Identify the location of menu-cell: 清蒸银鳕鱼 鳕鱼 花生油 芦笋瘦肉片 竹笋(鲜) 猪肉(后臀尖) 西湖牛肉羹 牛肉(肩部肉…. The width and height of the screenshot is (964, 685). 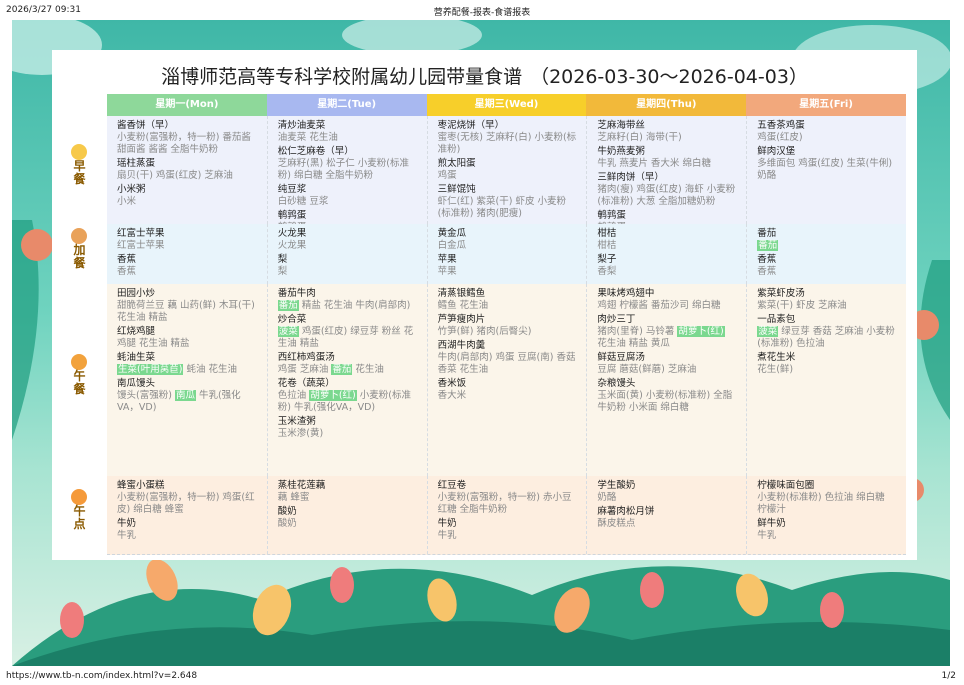
(506, 380).